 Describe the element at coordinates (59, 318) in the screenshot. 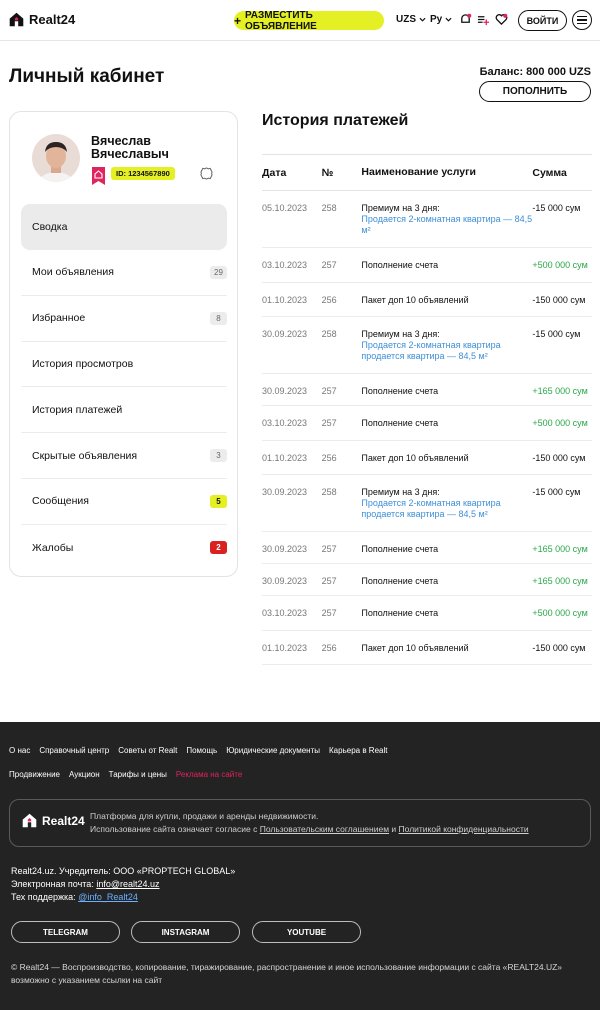

I see `sidebar-item-label: Избранное` at that location.